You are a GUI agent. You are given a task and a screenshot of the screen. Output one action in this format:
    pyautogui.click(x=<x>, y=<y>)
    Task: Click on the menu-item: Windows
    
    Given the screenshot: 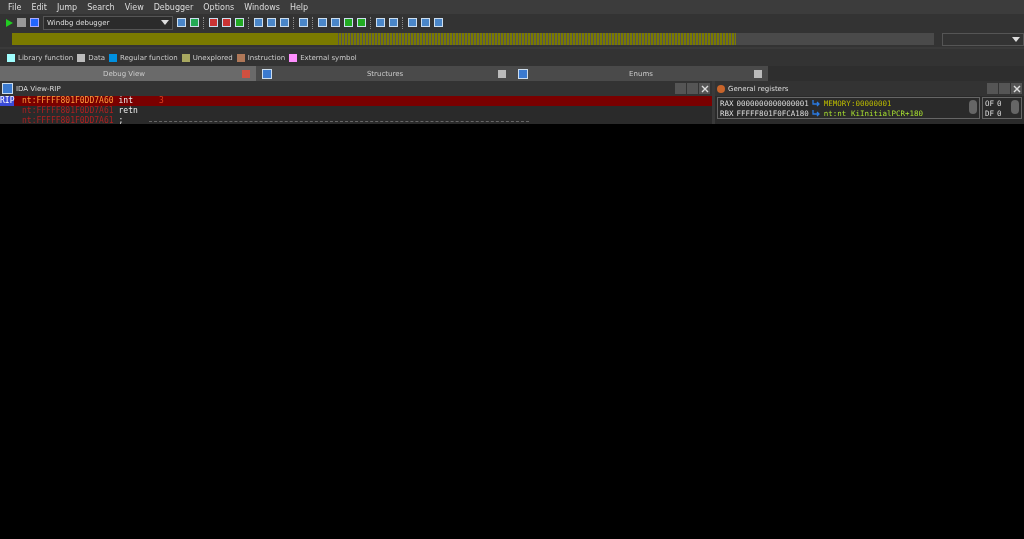 What is the action you would take?
    pyautogui.click(x=262, y=7)
    